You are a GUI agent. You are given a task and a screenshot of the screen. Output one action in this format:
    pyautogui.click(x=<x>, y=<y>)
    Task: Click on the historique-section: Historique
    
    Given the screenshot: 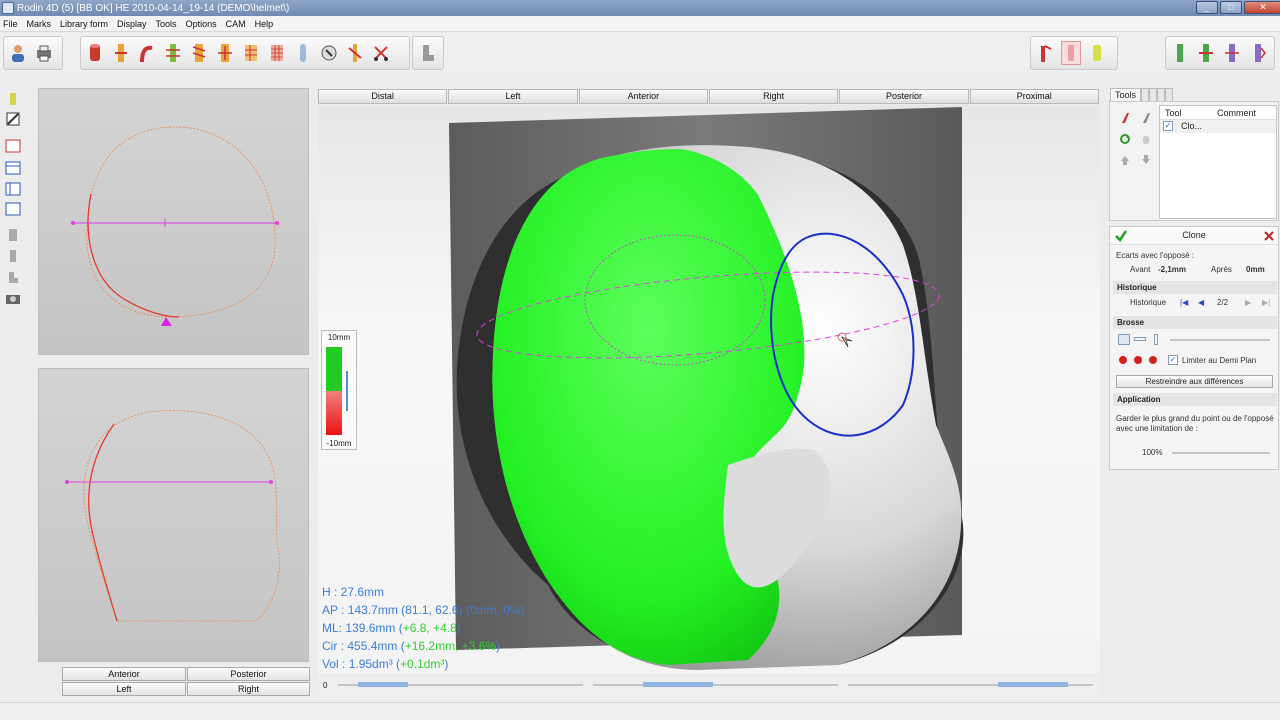 What is the action you would take?
    pyautogui.click(x=1195, y=287)
    